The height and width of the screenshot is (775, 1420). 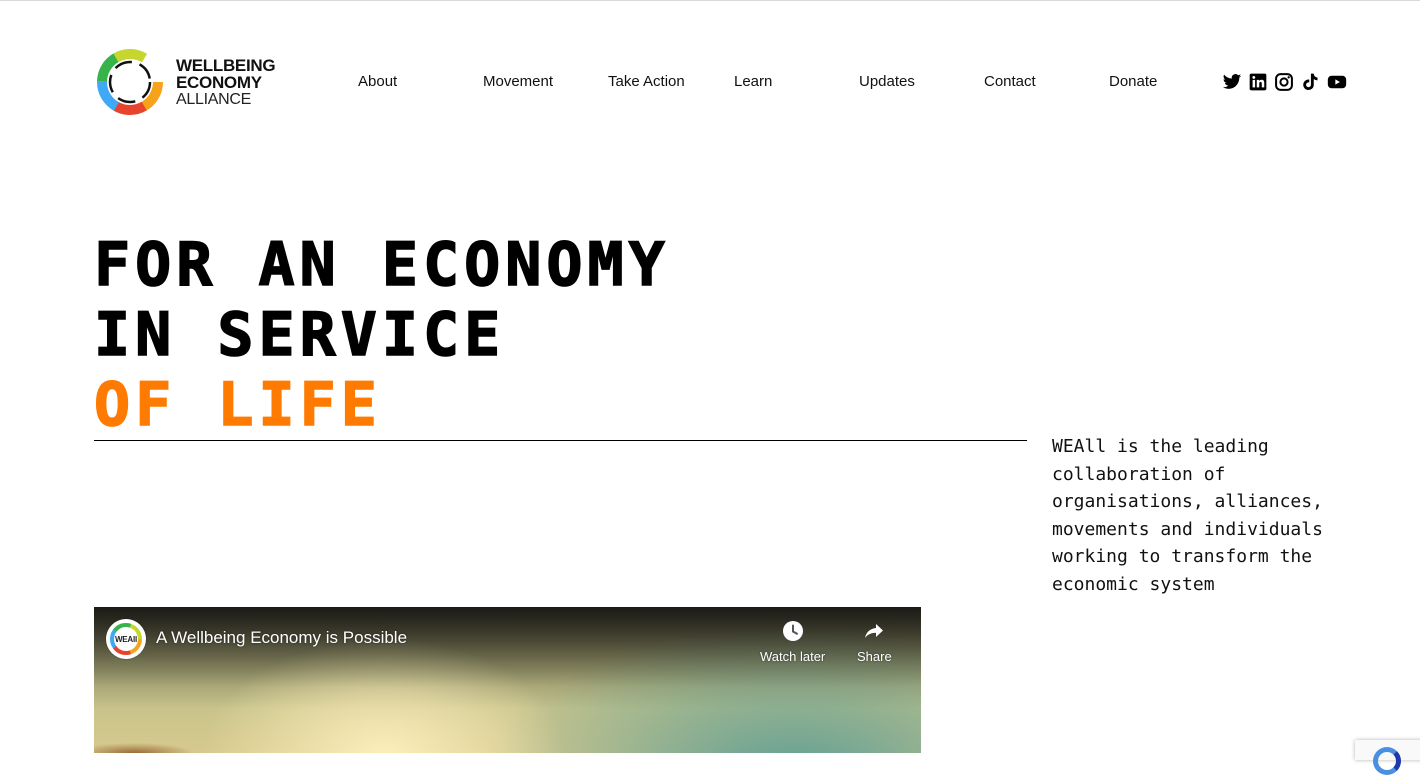 I want to click on logo-line-3: ALLIANCE, so click(x=213, y=99).